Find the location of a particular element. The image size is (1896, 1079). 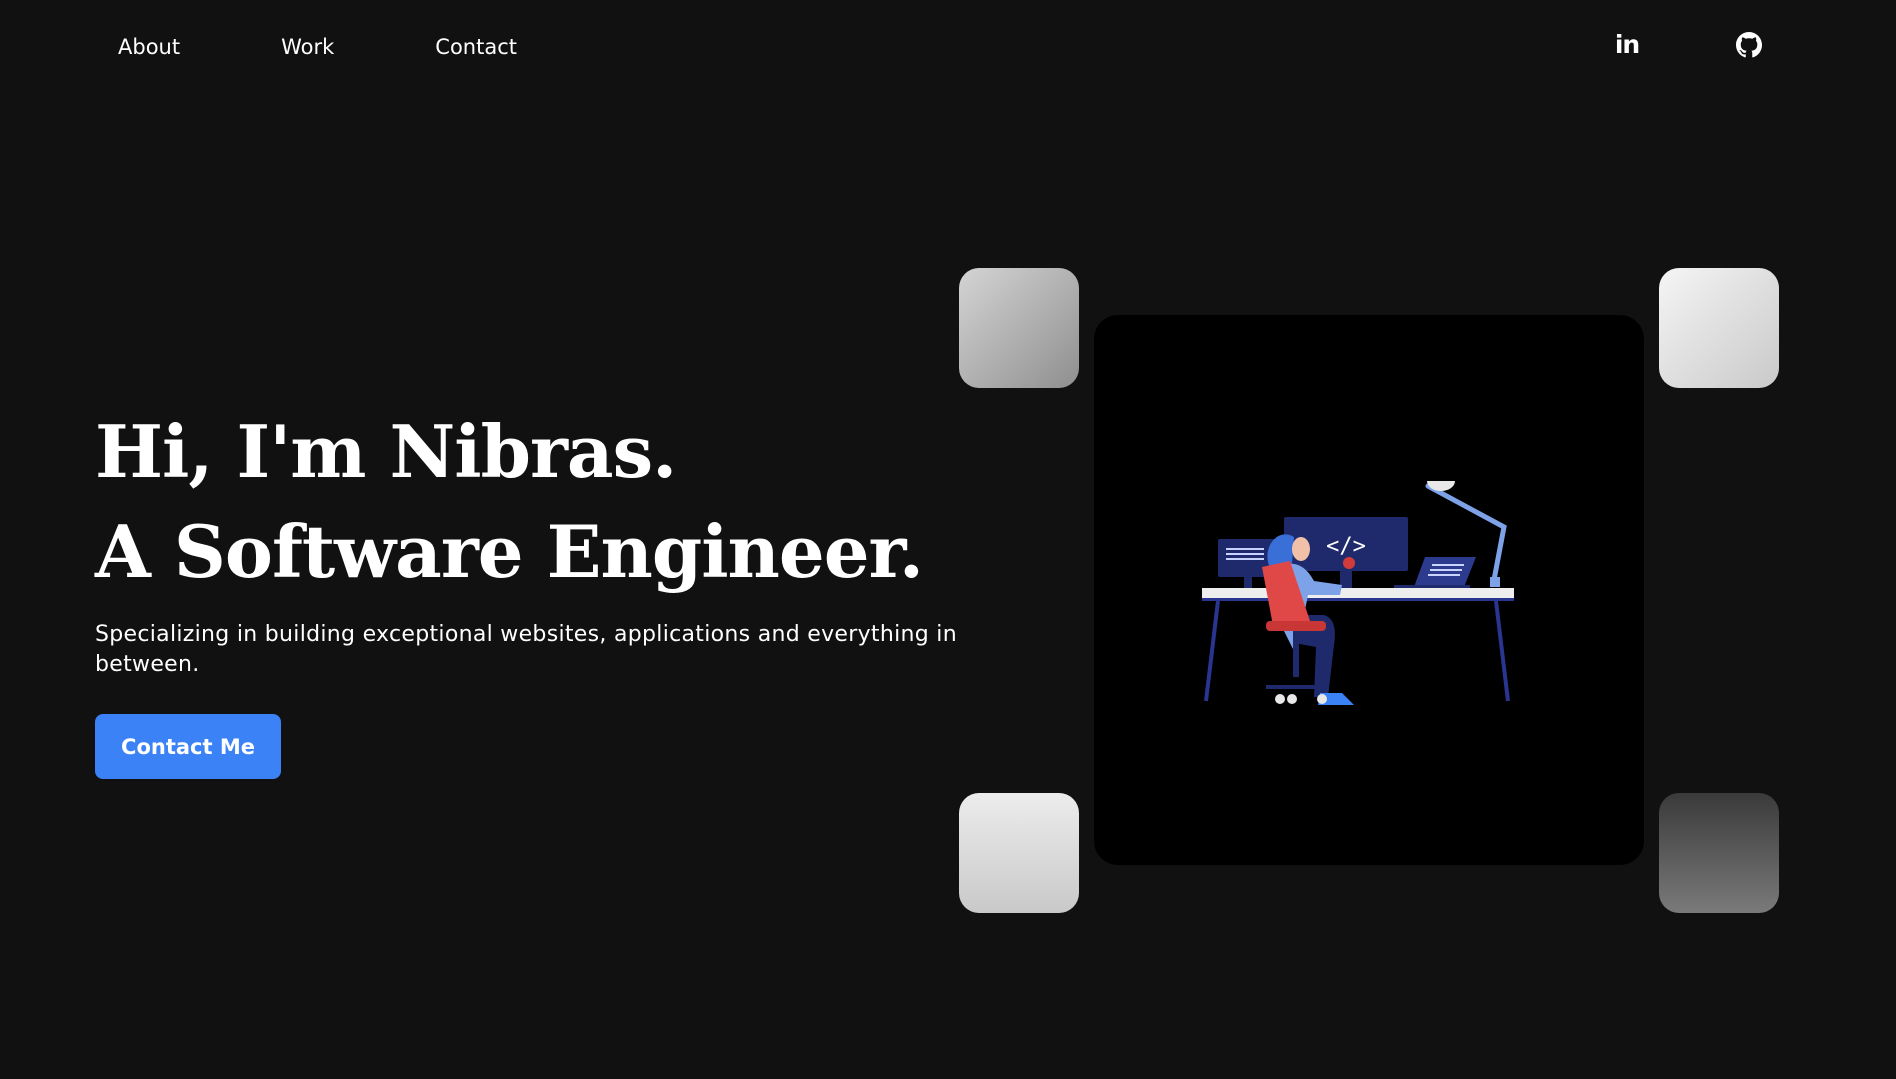

desk is located at coordinates (1358, 645).